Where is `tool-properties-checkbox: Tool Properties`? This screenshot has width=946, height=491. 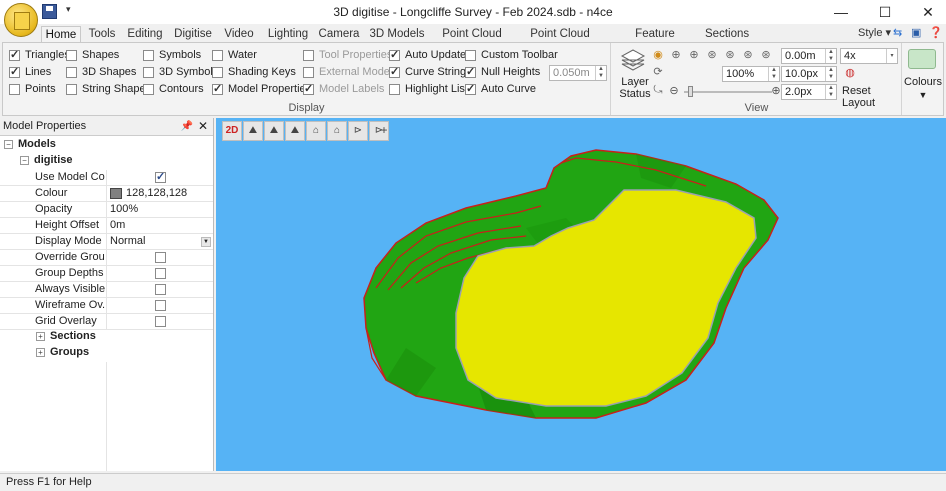
tool-properties-checkbox: Tool Properties is located at coordinates (347, 55).